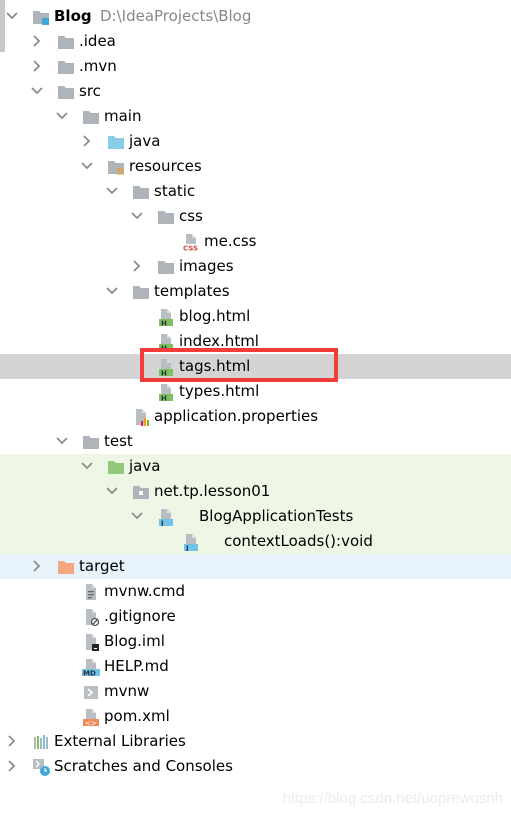 The height and width of the screenshot is (819, 511). I want to click on node-label: resources, so click(165, 166).